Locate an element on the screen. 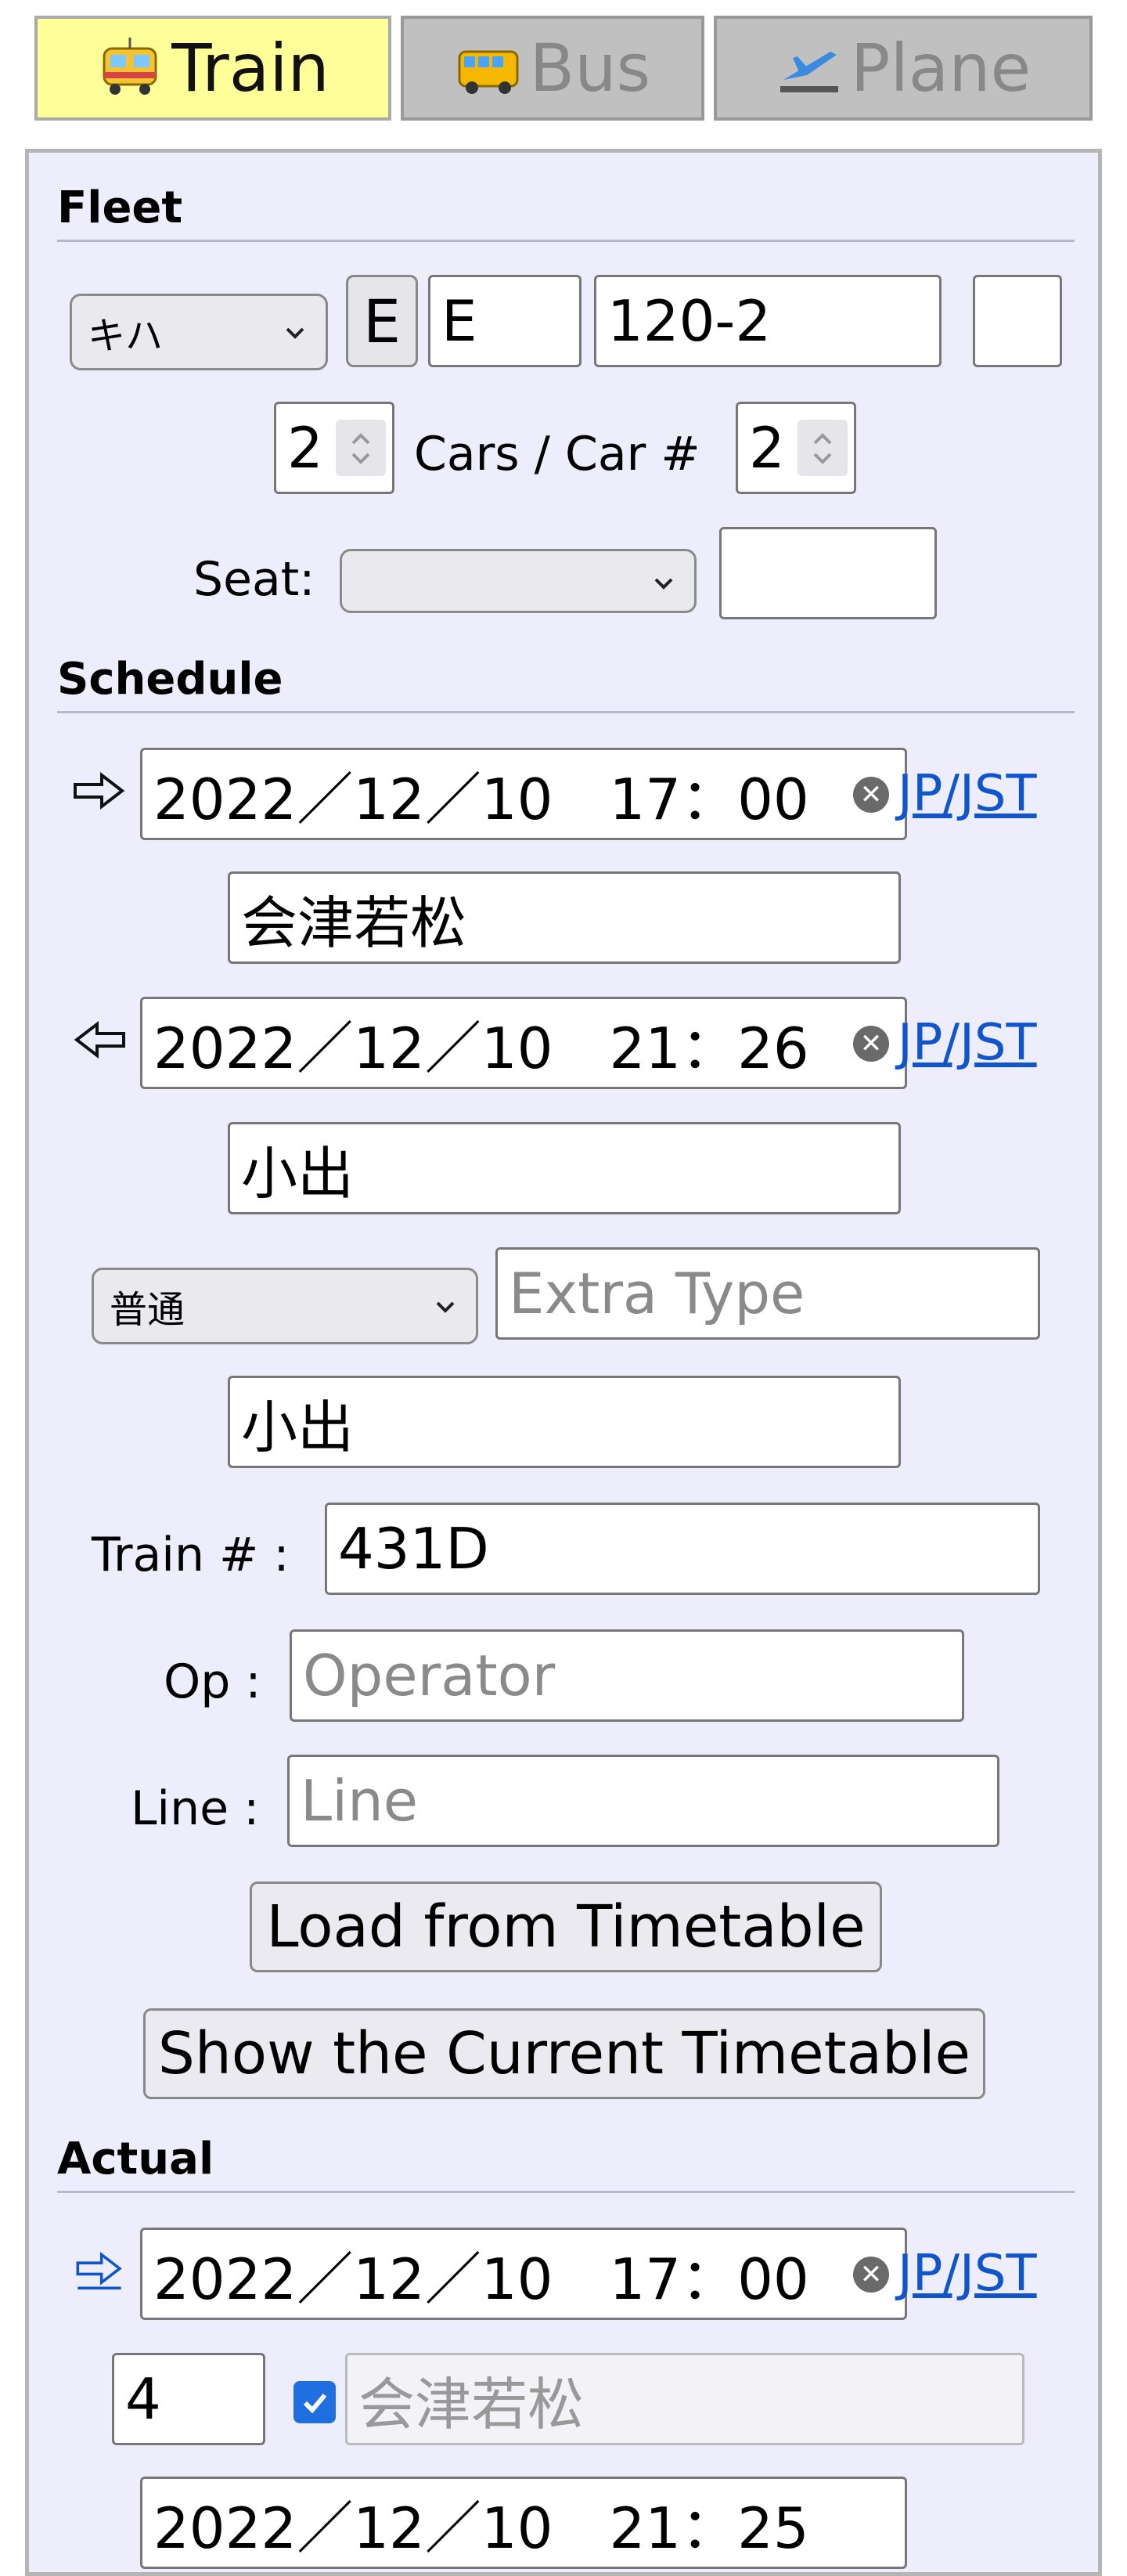 This screenshot has width=1127, height=2576. tab-plane: Plane is located at coordinates (903, 68).